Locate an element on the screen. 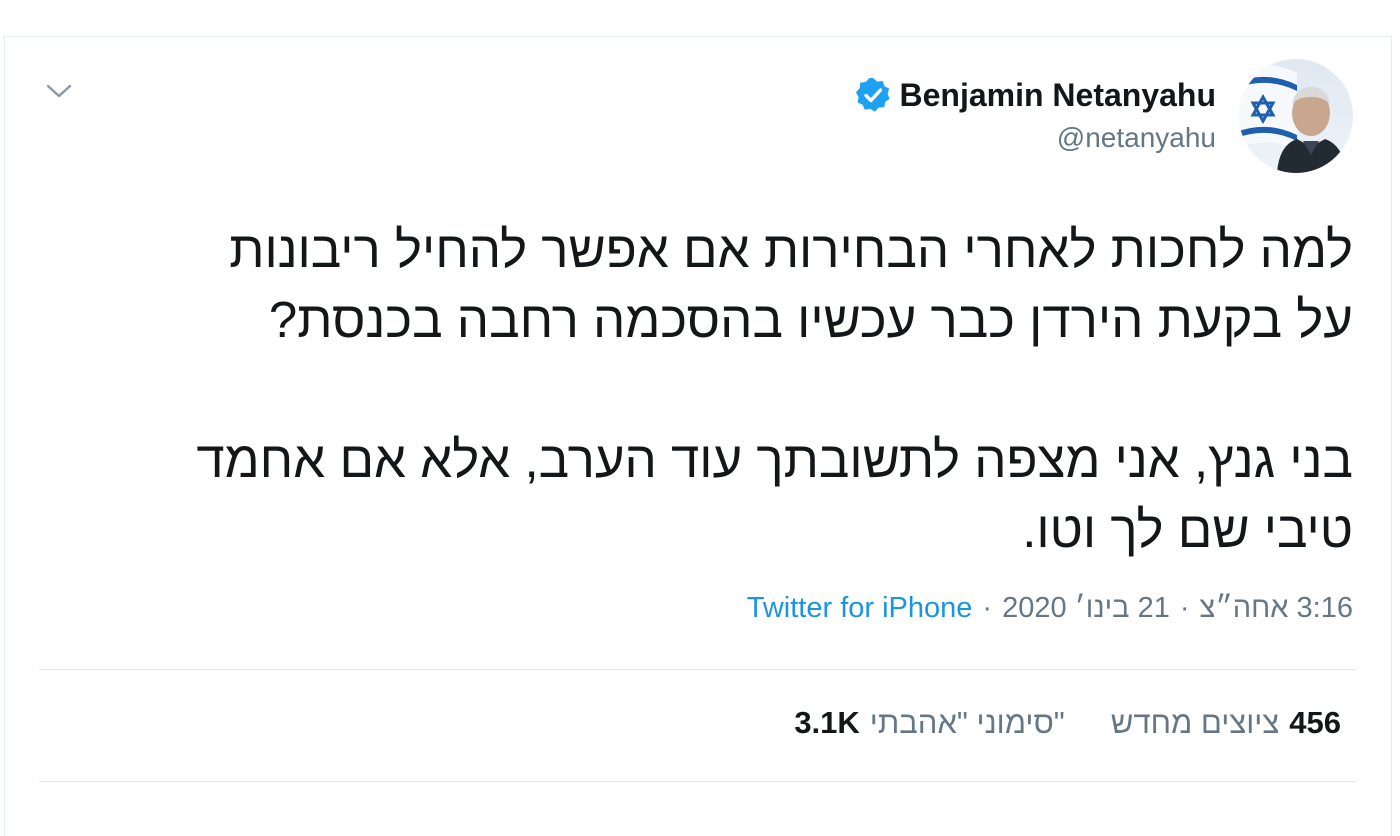 The image size is (1400, 836). tweet-date: 21 בינו׳ 2020 is located at coordinates (1086, 608).